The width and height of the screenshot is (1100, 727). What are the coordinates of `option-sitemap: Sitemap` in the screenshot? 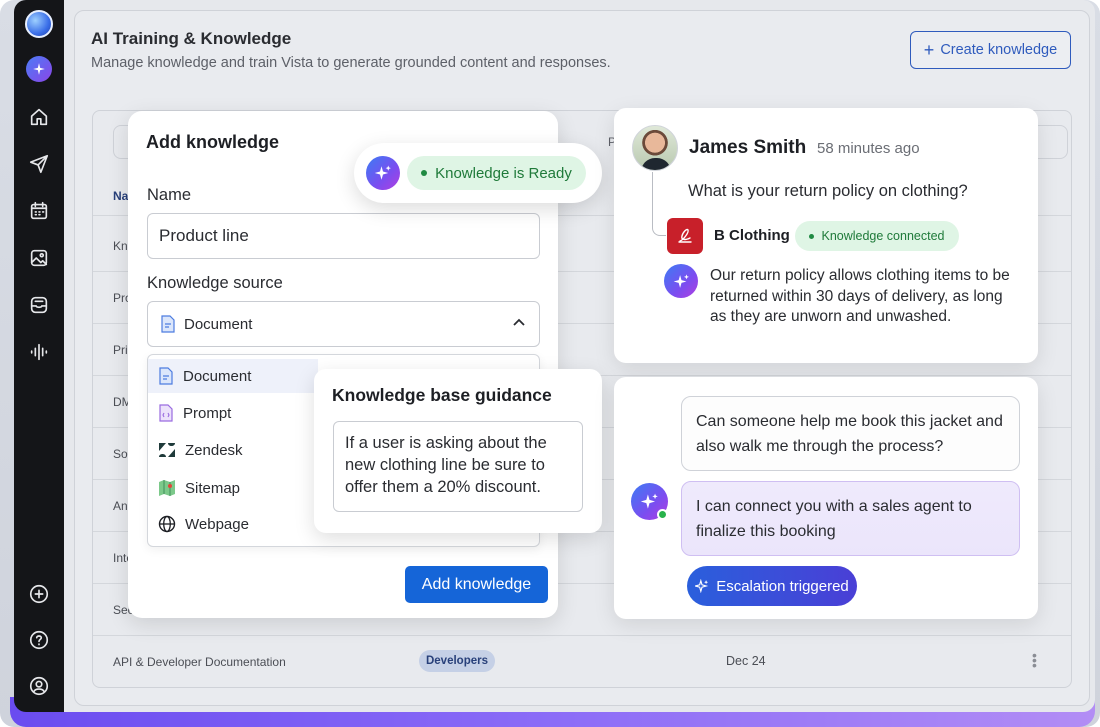 It's located at (233, 488).